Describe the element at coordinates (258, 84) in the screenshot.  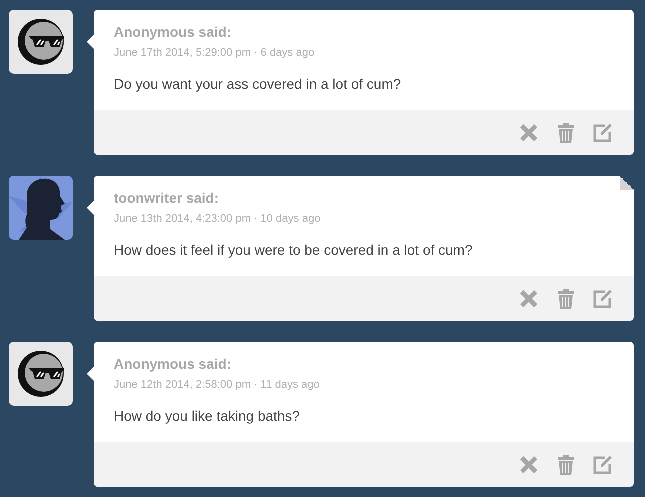
I see `ask-question: Do you want your ass covered in a lot of cum?` at that location.